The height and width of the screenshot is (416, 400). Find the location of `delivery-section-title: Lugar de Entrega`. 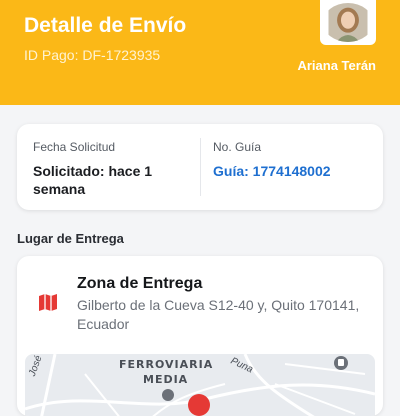

delivery-section-title: Lugar de Entrega is located at coordinates (70, 238).